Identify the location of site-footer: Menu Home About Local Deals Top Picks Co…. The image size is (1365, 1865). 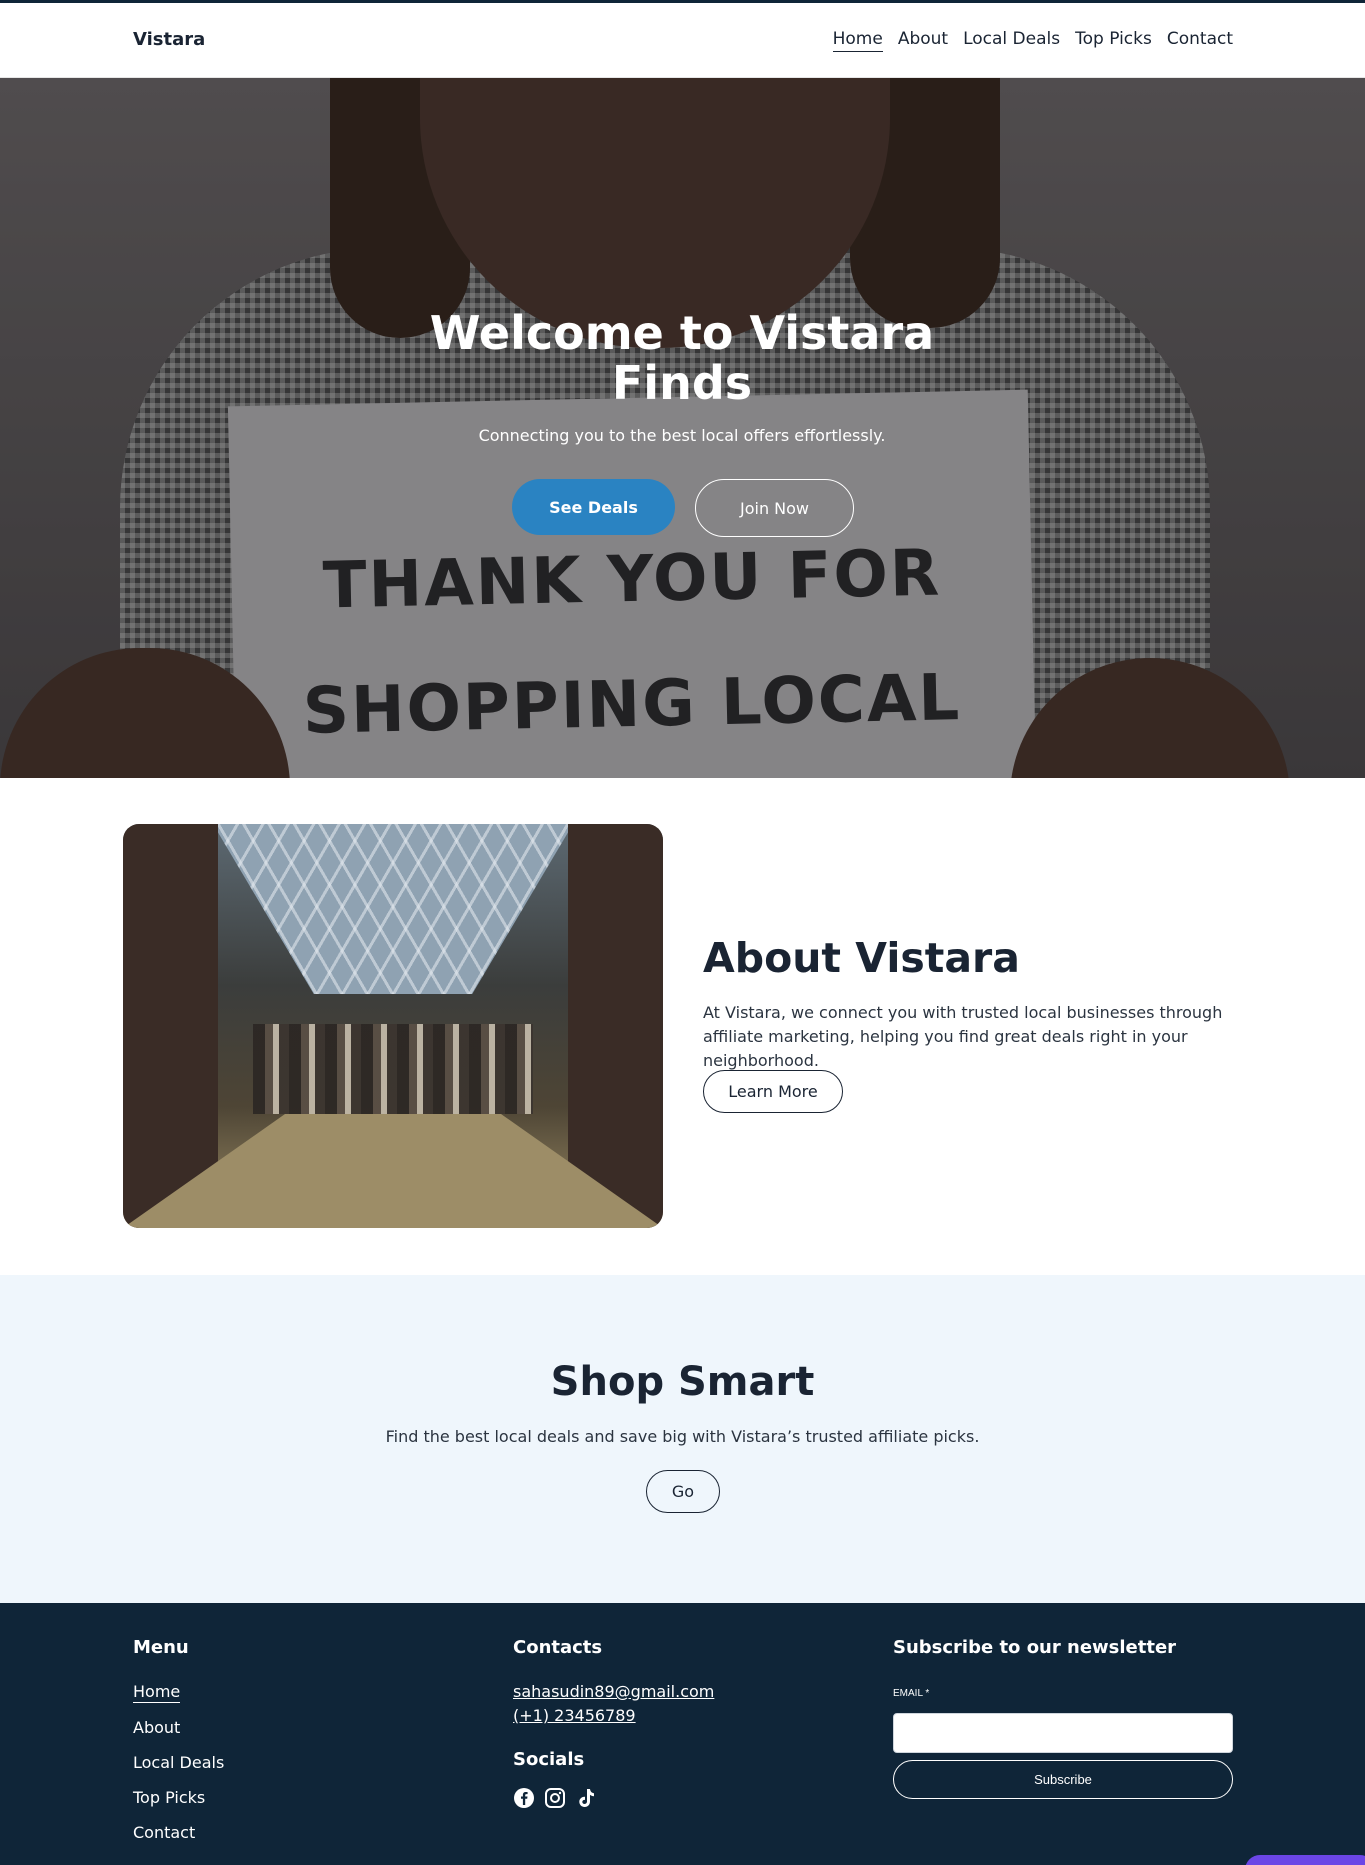
(682, 1734).